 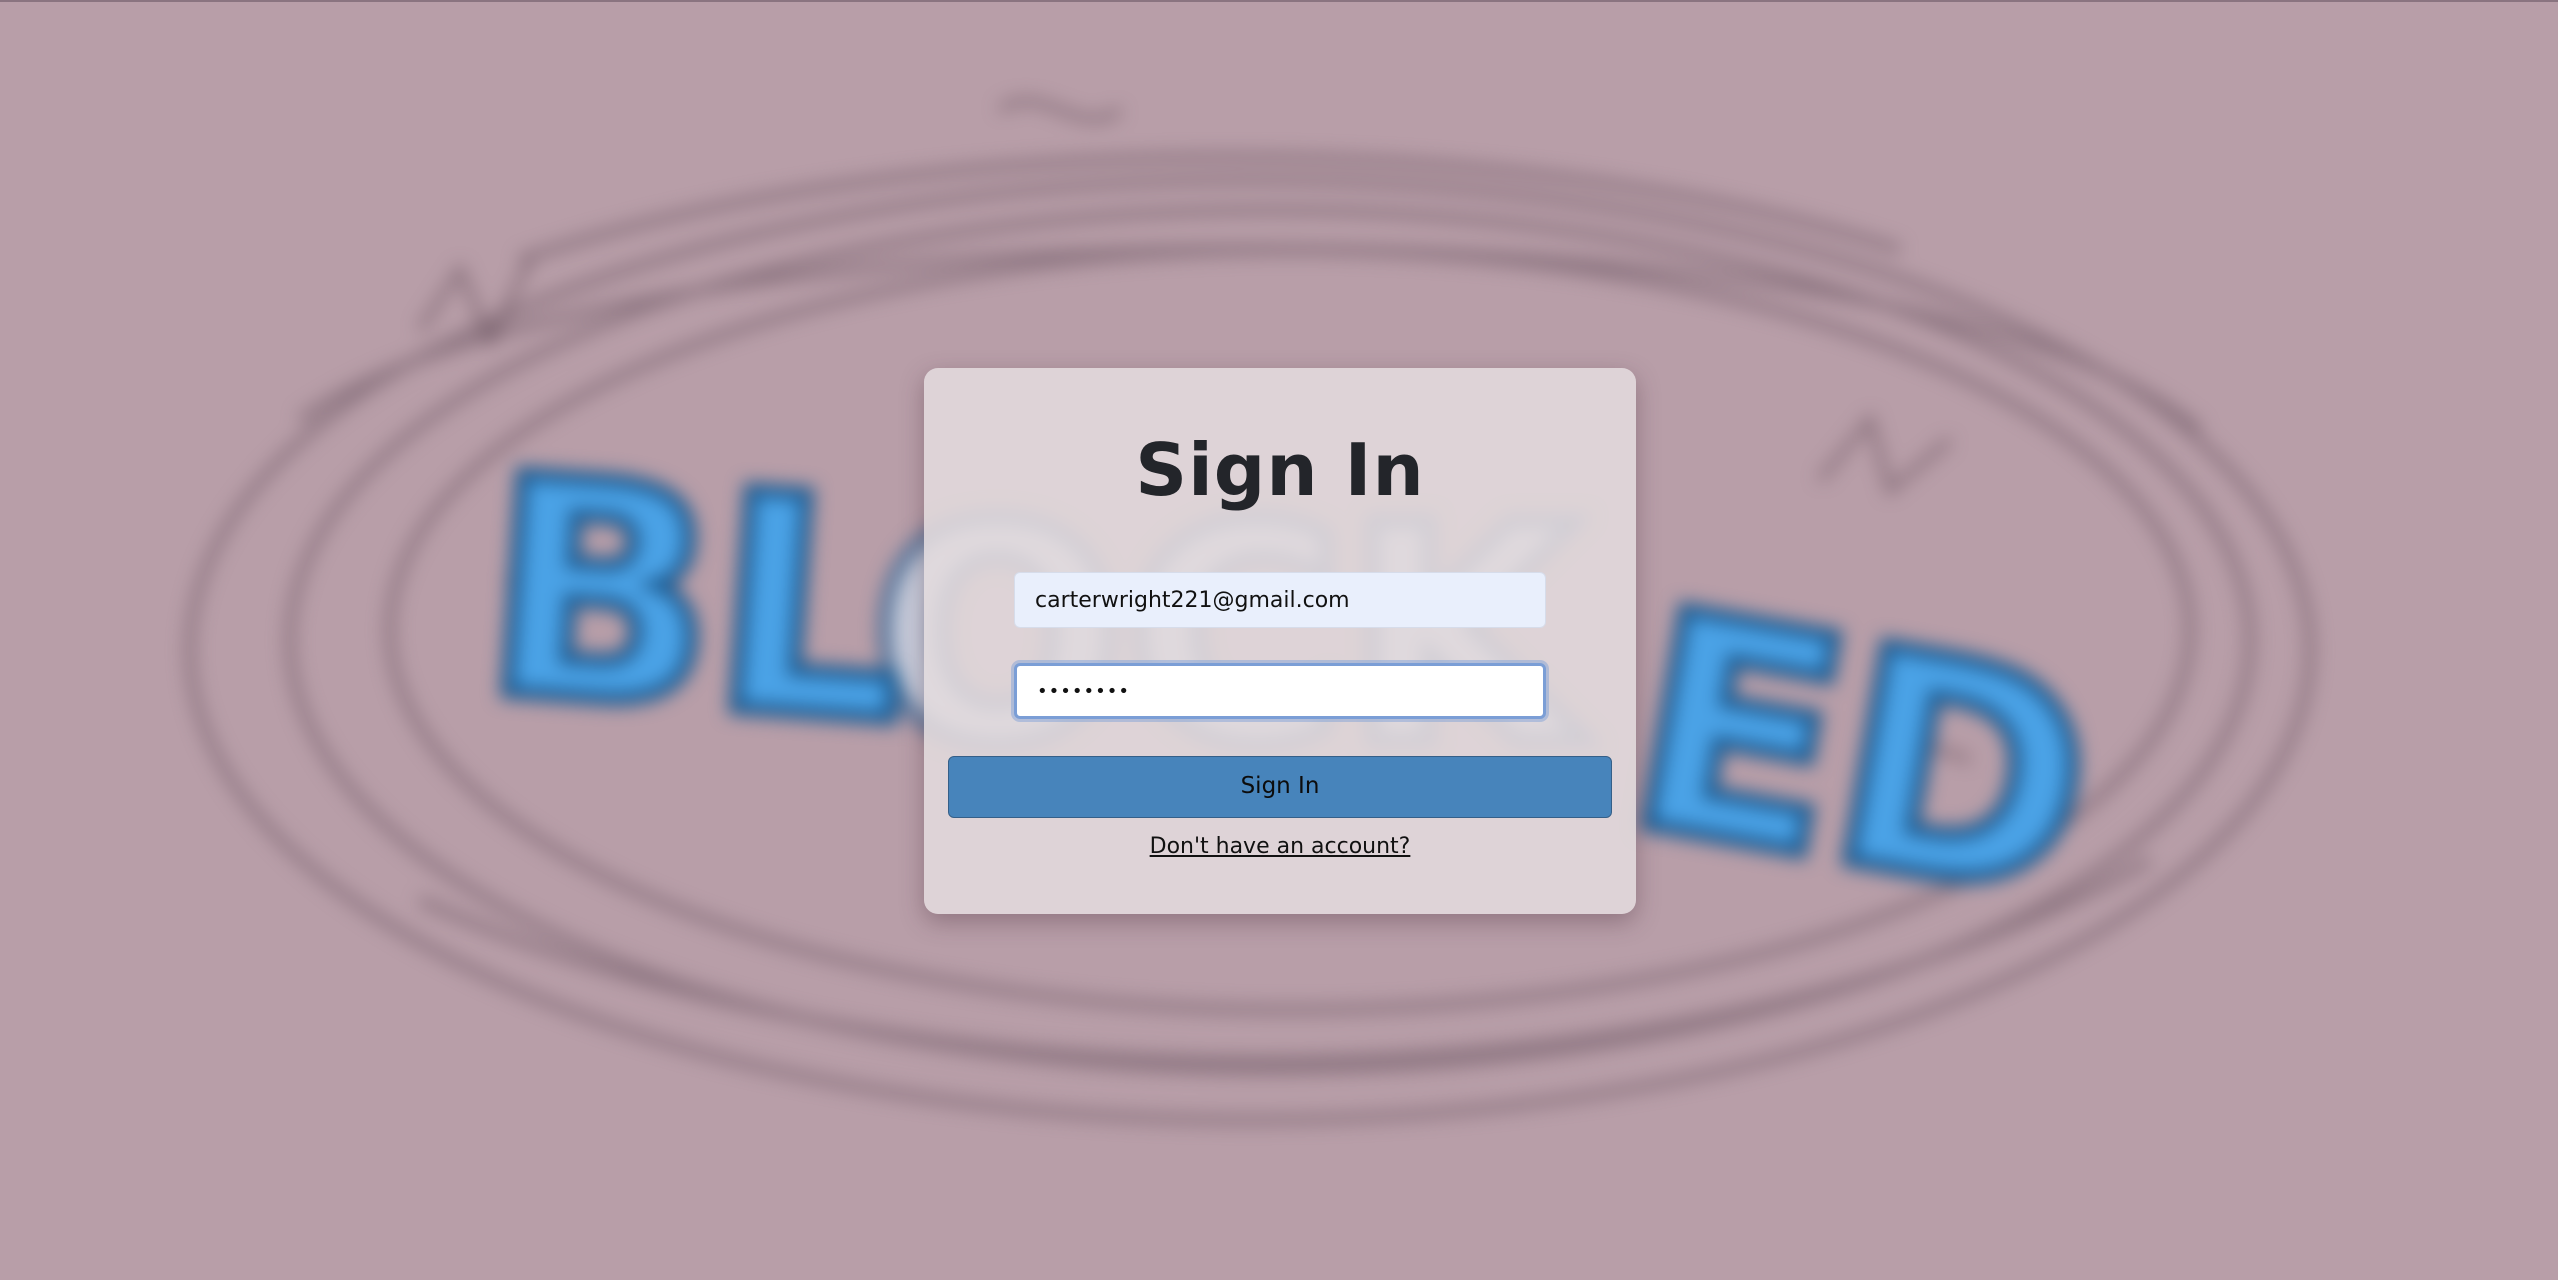 What do you see at coordinates (1280, 691) in the screenshot?
I see `password-field` at bounding box center [1280, 691].